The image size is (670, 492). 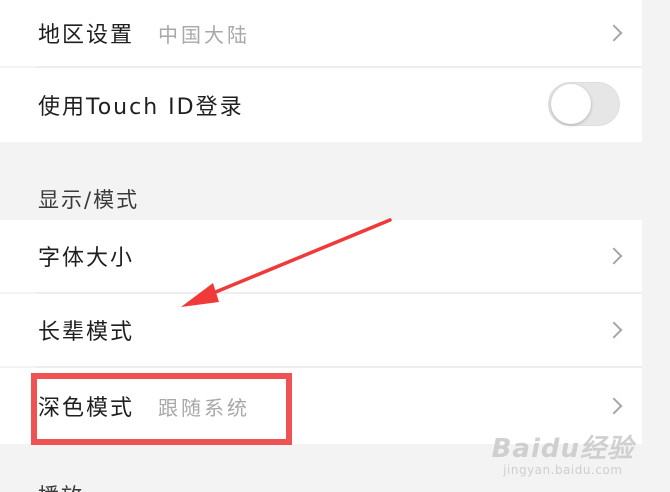 What do you see at coordinates (563, 470) in the screenshot?
I see `watermark-url: jingyan.baidu.com` at bounding box center [563, 470].